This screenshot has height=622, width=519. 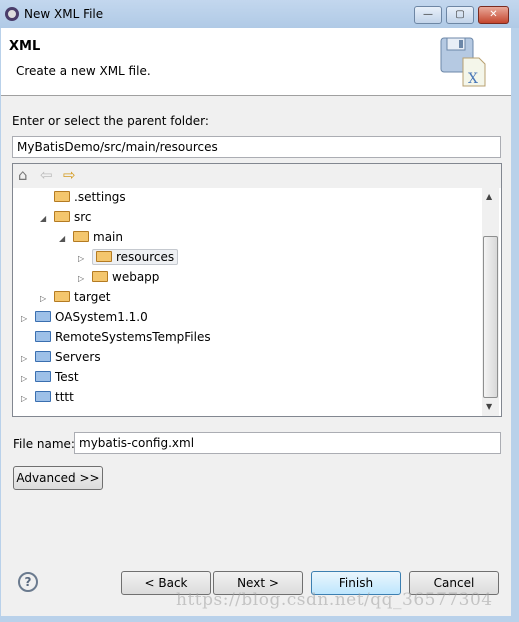 What do you see at coordinates (58, 478) in the screenshot?
I see `advanced-button: Advanced >>` at bounding box center [58, 478].